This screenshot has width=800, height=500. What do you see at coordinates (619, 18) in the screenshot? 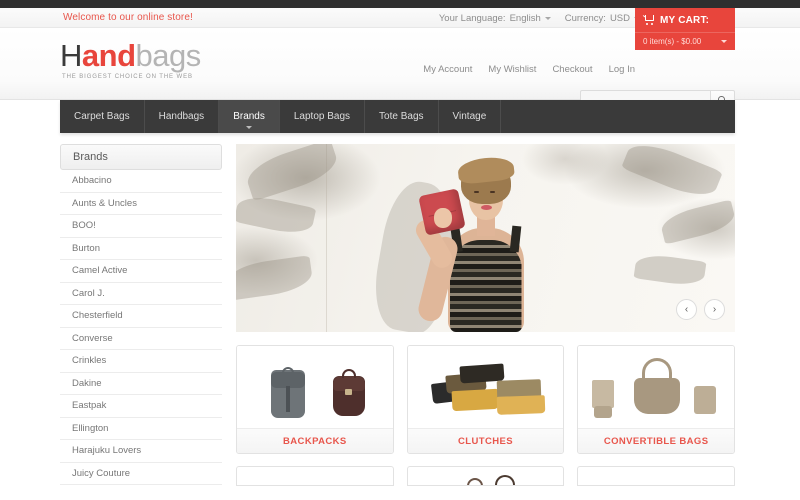
I see `currency-value: USD` at bounding box center [619, 18].